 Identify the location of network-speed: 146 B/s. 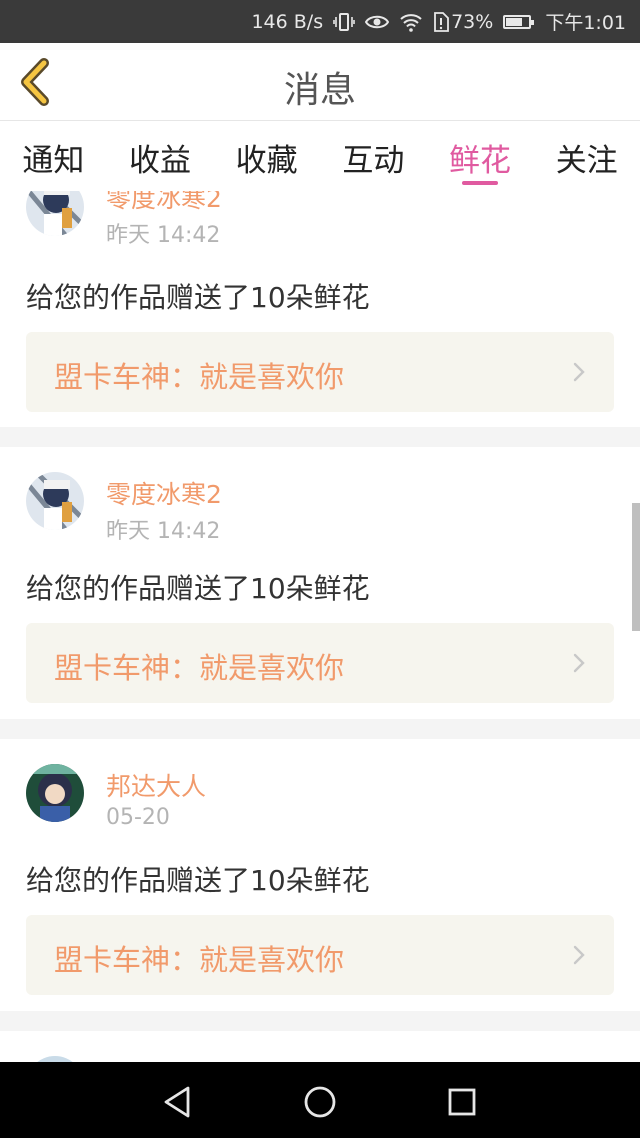
(287, 21).